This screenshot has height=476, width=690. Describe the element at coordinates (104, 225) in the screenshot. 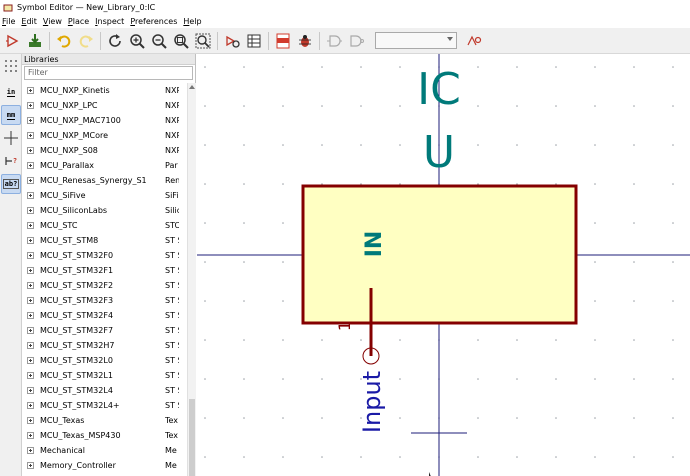

I see `library-row: MCU_STC STC` at that location.